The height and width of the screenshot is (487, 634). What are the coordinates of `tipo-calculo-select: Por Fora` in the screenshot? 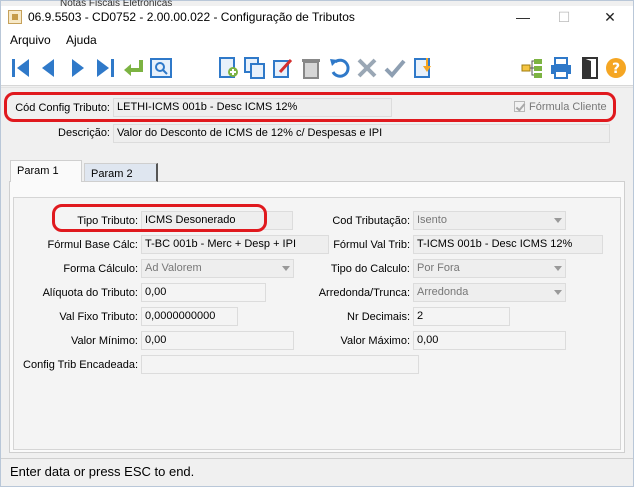 It's located at (489, 268).